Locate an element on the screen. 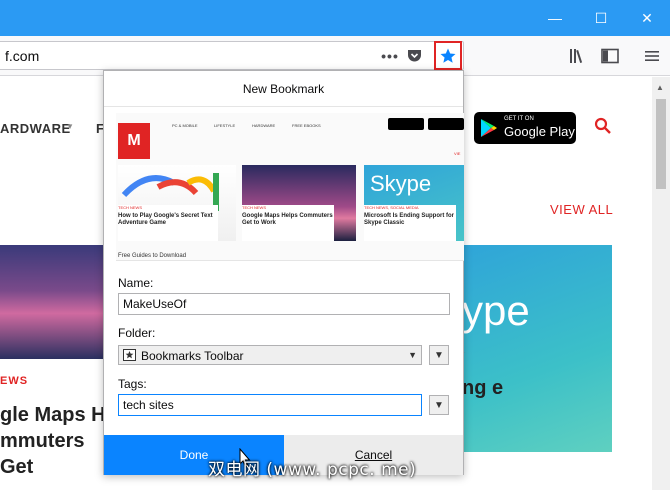 Image resolution: width=670 pixels, height=490 pixels. google-play-icon is located at coordinates (489, 128).